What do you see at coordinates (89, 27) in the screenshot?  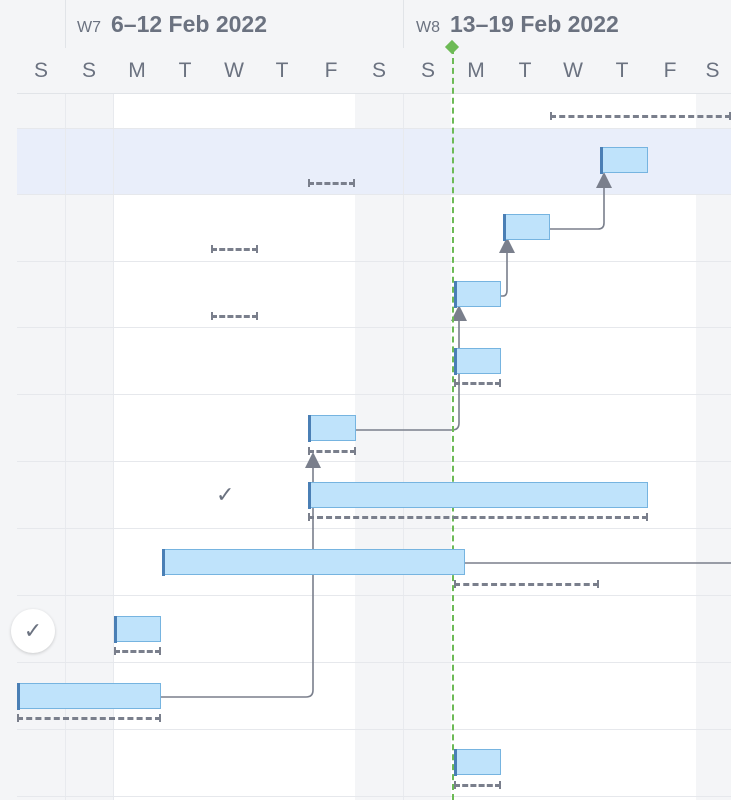 I see `week-number: W7` at bounding box center [89, 27].